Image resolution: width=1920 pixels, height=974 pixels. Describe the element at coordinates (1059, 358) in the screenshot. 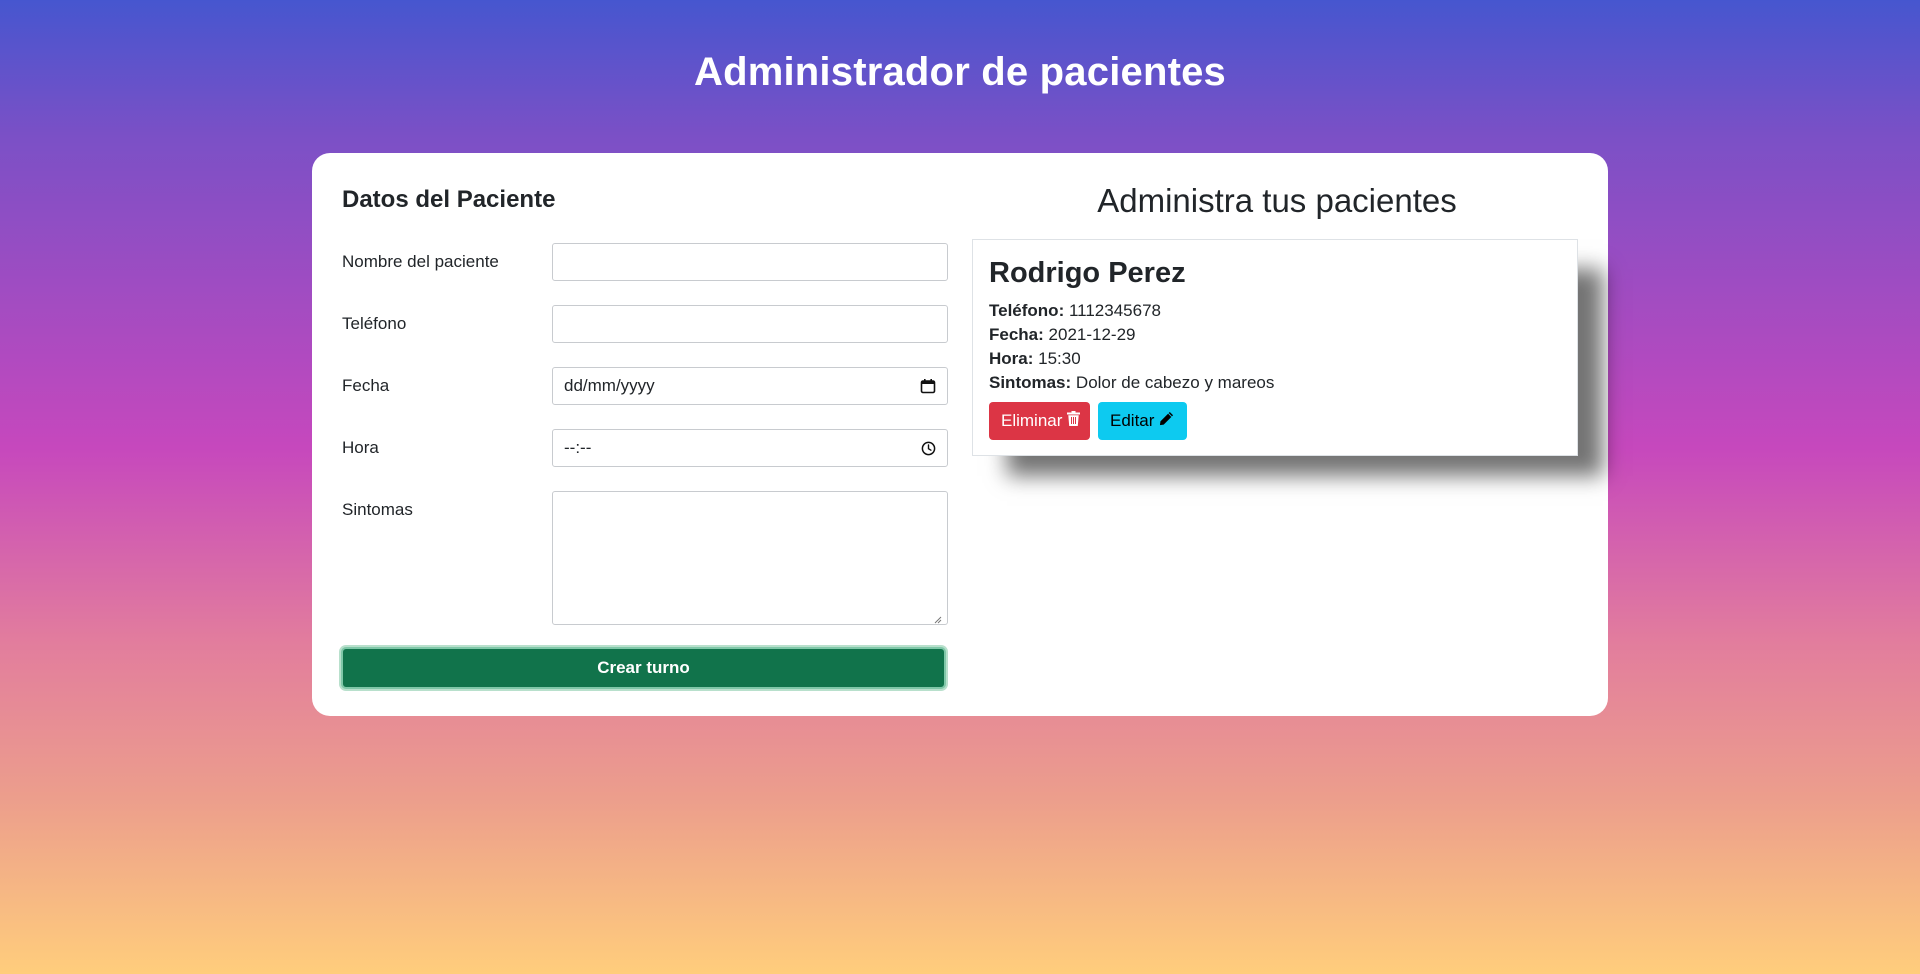

I see `hora-value: 15:30` at that location.